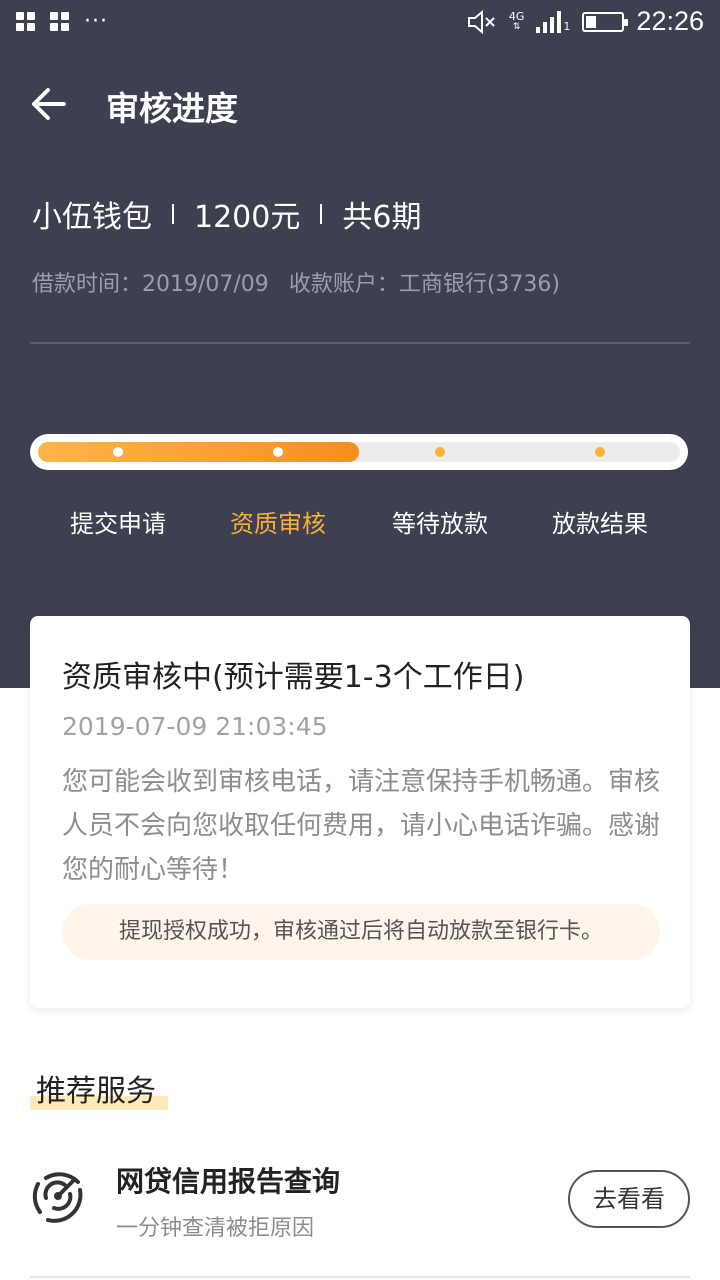 The width and height of the screenshot is (720, 1280). Describe the element at coordinates (481, 21) in the screenshot. I see `mute-icon` at that location.